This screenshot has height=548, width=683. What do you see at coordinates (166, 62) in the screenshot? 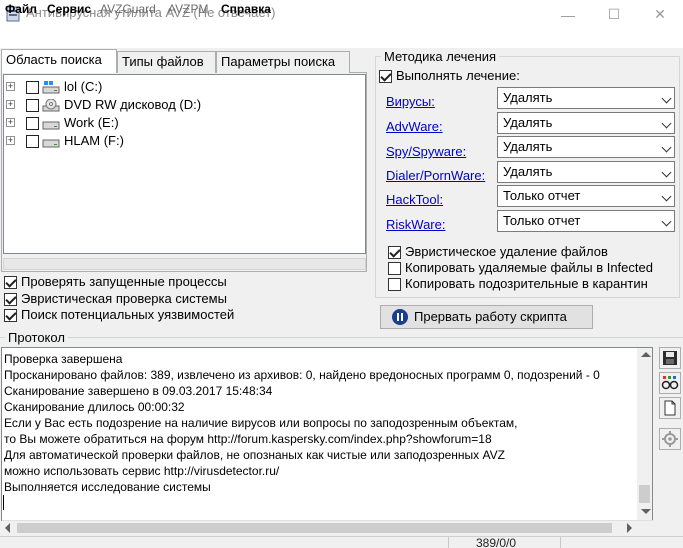
I see `tab-file-types: Типы файлов` at bounding box center [166, 62].